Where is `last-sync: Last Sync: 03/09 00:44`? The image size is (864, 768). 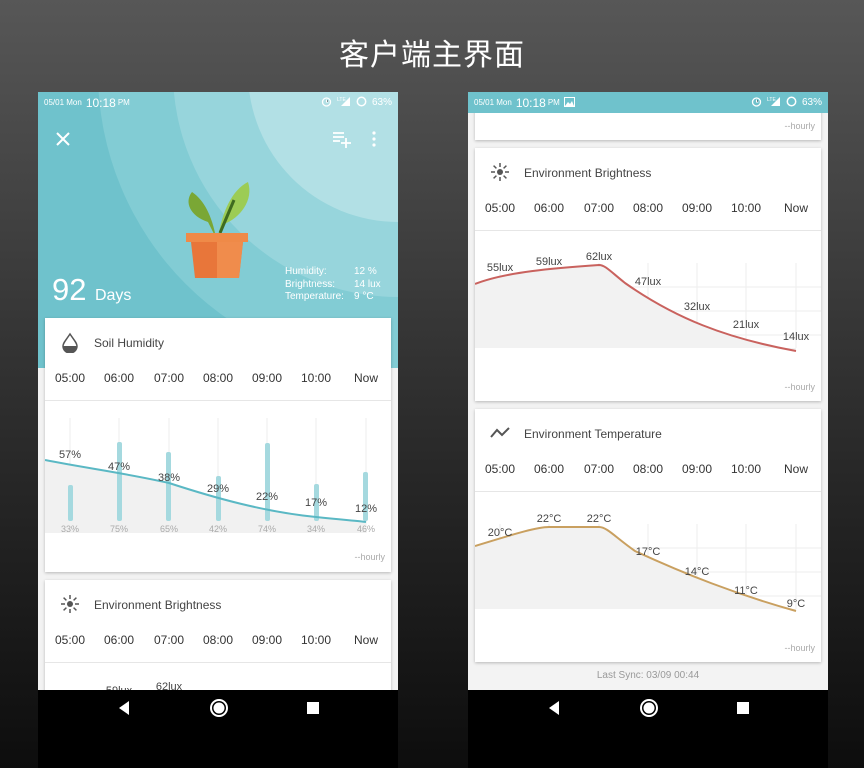 last-sync: Last Sync: 03/09 00:44 is located at coordinates (648, 675).